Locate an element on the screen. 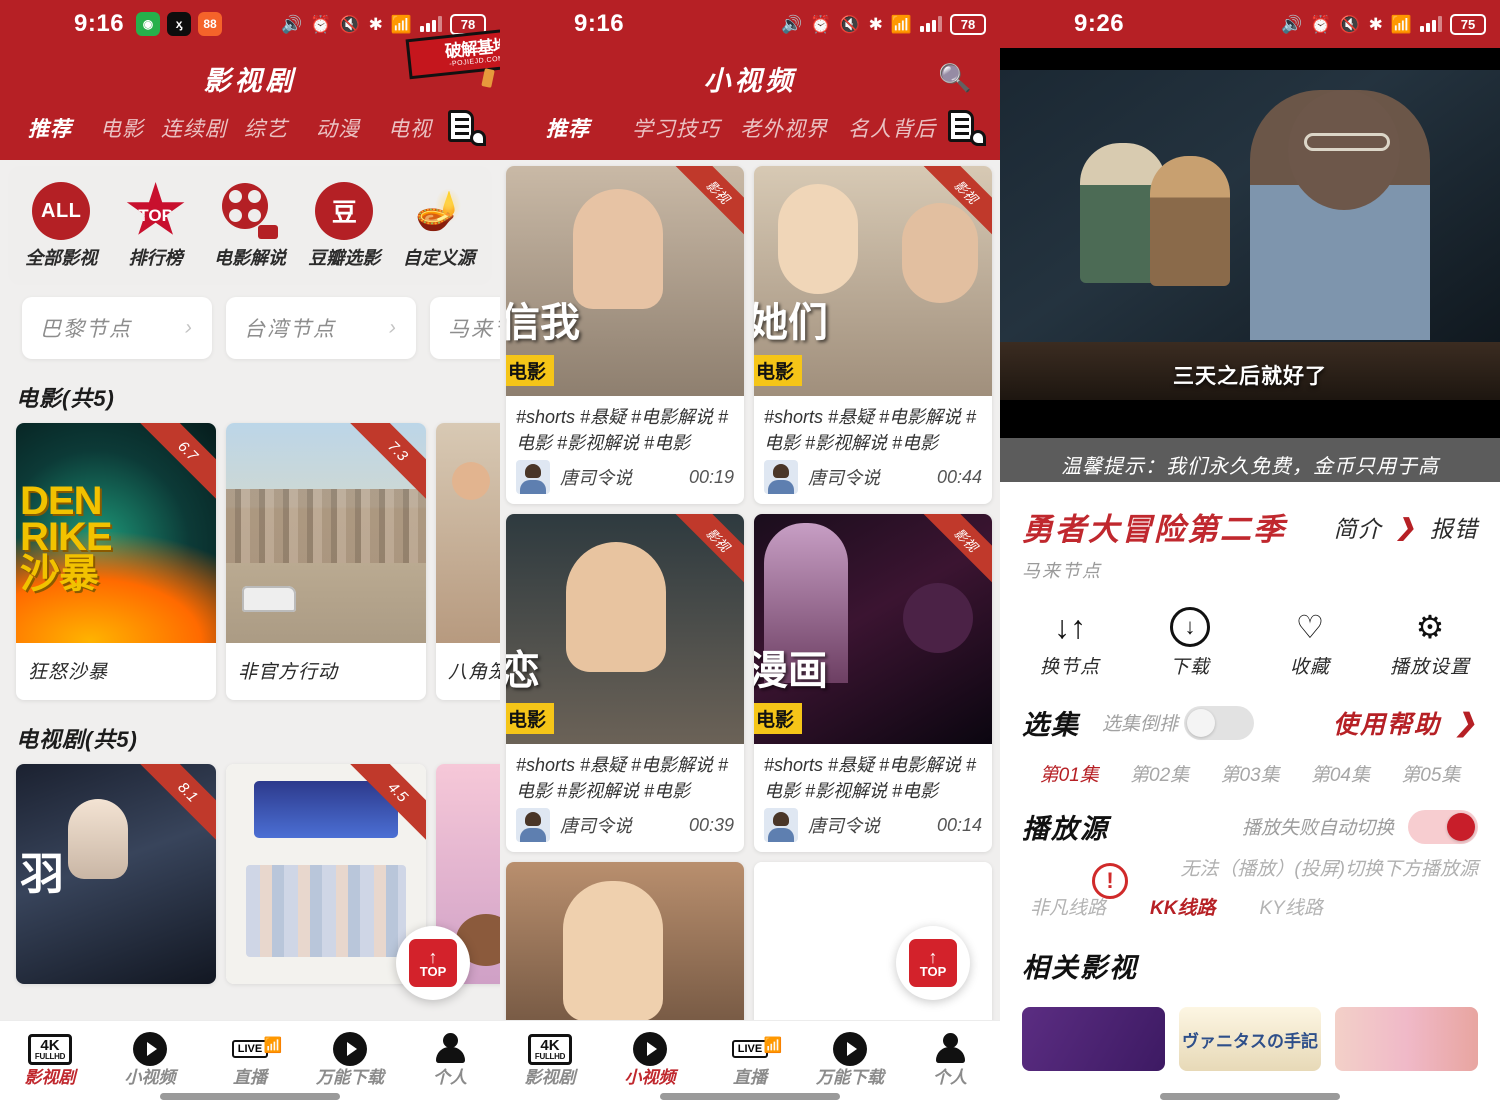  quick-action-douban: 豆 豆瓣选影 is located at coordinates (344, 224).